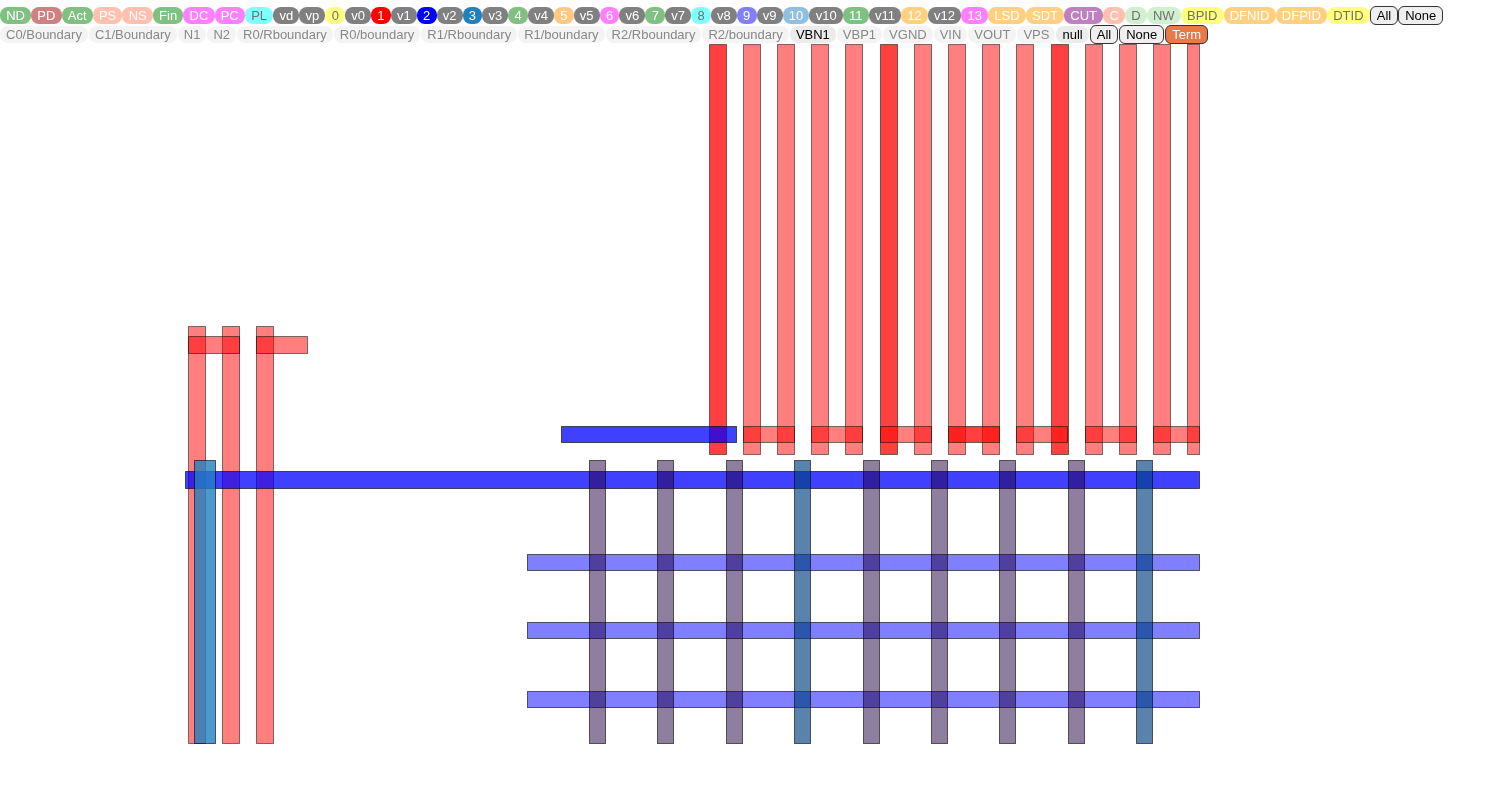  Describe the element at coordinates (975, 15) in the screenshot. I see `layer-toggle: 13` at that location.